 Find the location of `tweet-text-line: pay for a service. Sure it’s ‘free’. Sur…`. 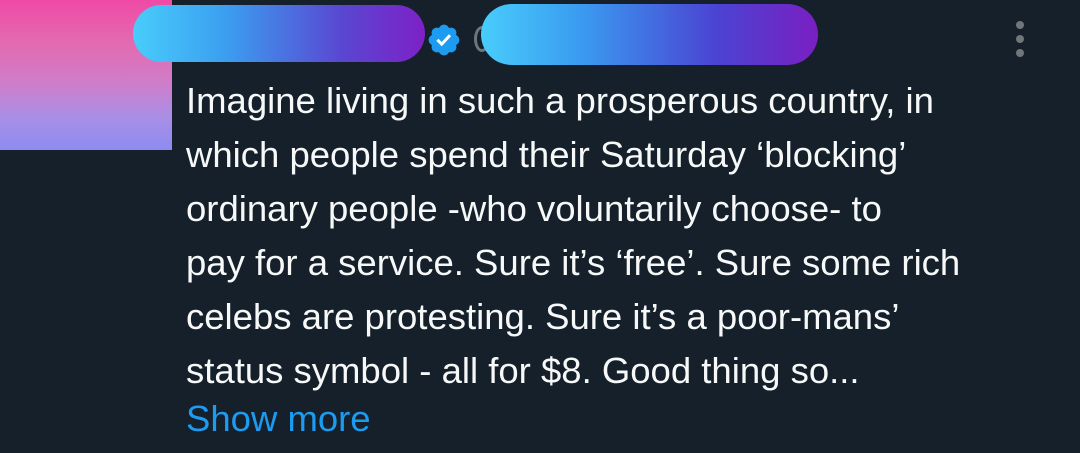

tweet-text-line: pay for a service. Sure it’s ‘free’. Sur… is located at coordinates (573, 262).